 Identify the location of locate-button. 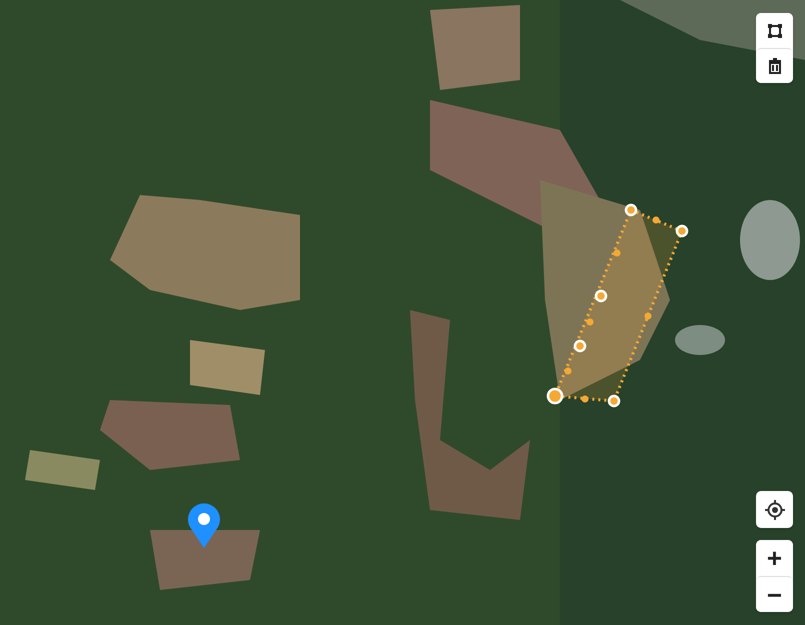
(774, 509).